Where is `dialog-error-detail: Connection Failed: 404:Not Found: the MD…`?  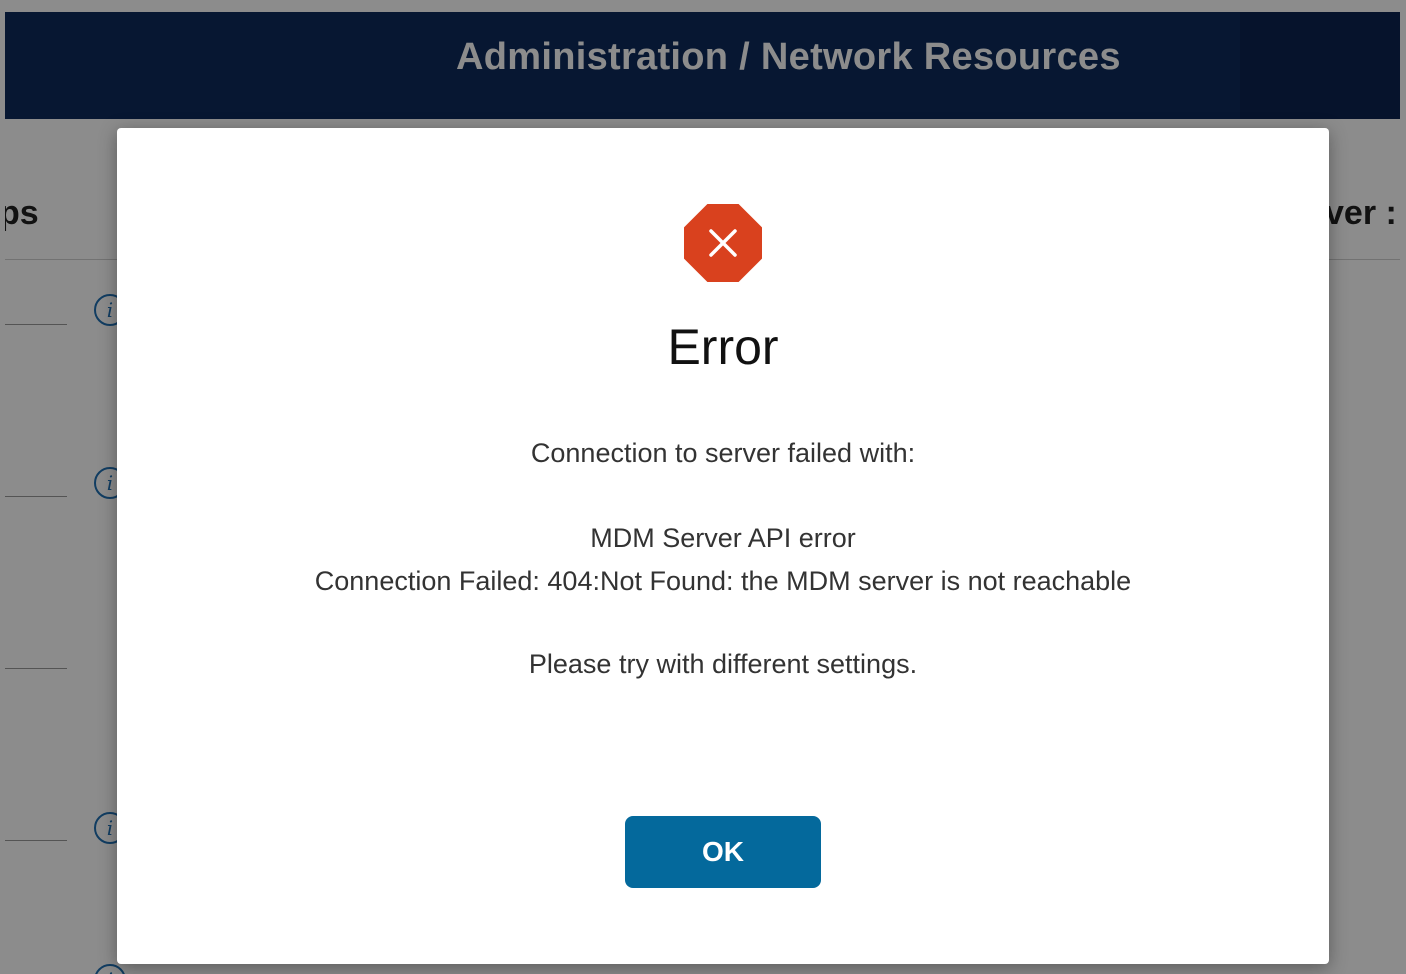 dialog-error-detail: Connection Failed: 404:Not Found: the MD… is located at coordinates (723, 581).